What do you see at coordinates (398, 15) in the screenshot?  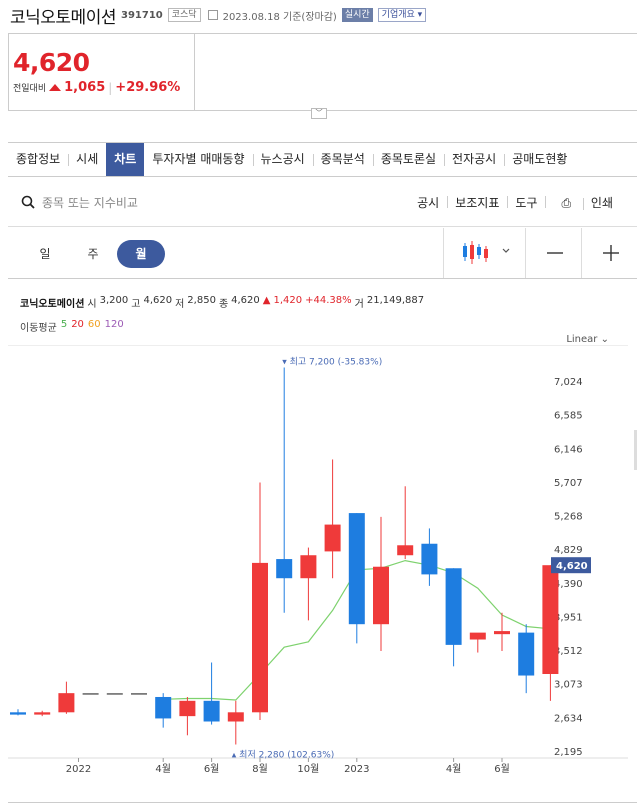 I see `company-overview-label: 기업개요` at bounding box center [398, 15].